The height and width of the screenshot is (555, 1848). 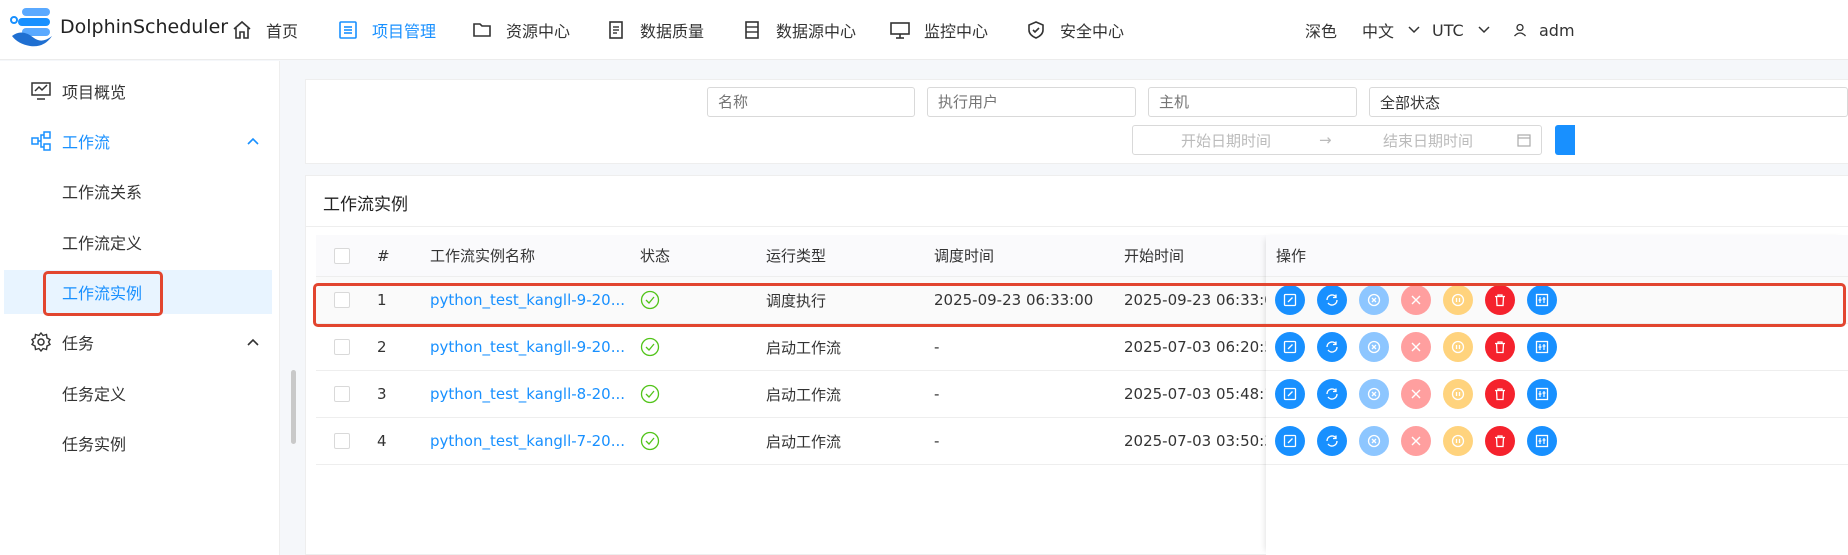 What do you see at coordinates (138, 393) in the screenshot?
I see `sidebar-item-task-definition: 任务定义` at bounding box center [138, 393].